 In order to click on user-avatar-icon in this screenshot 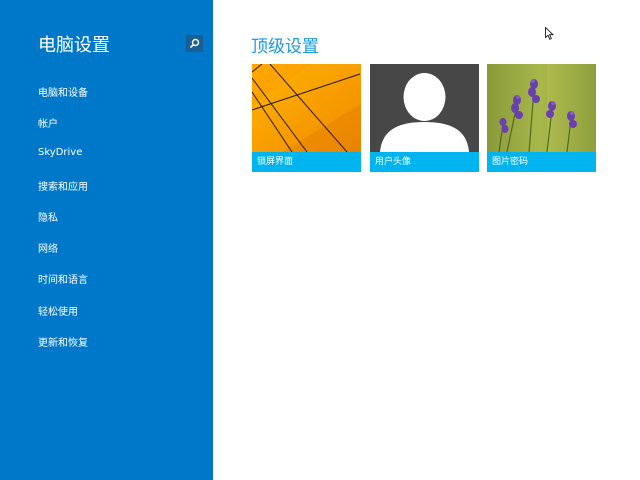, I will do `click(424, 108)`.